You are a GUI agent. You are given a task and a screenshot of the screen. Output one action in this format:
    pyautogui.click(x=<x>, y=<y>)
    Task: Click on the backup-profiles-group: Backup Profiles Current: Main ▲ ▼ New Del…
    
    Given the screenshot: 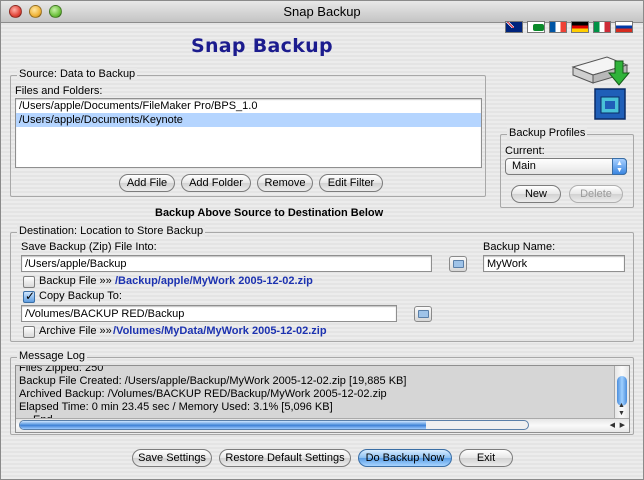 What is the action you would take?
    pyautogui.click(x=567, y=167)
    